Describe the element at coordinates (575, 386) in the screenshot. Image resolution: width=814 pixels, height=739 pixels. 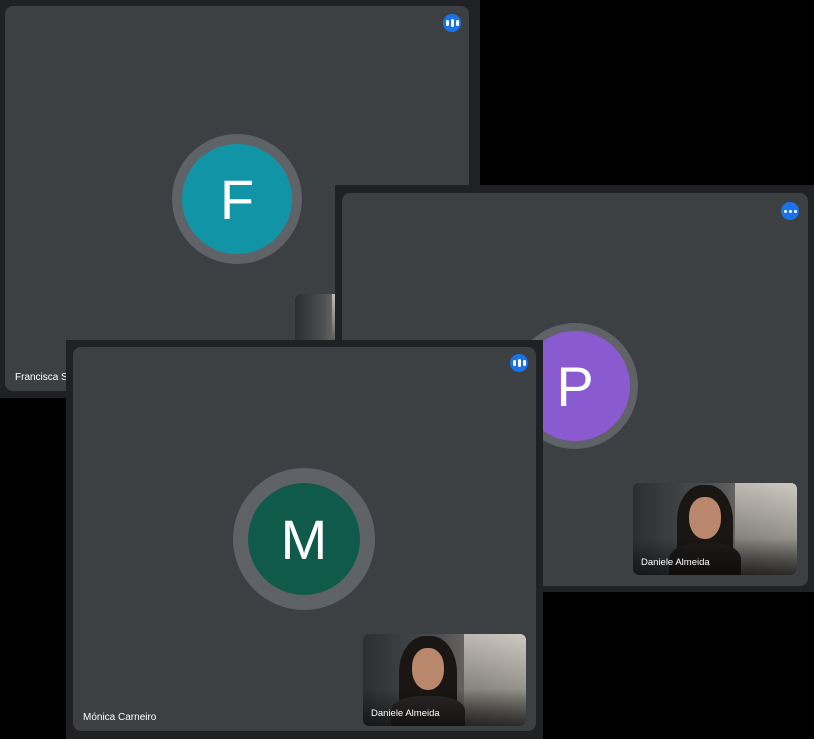
I see `avatar-letter: P` at that location.